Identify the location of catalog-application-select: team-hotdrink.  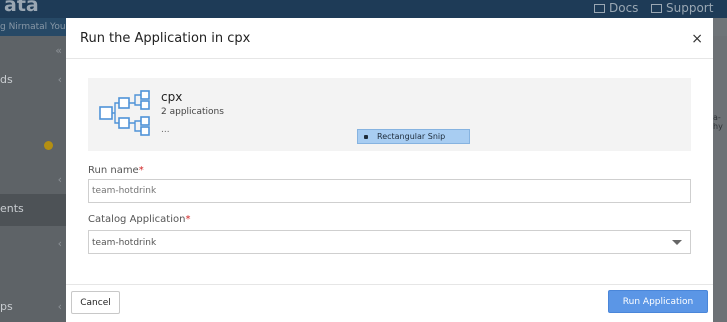
(389, 242).